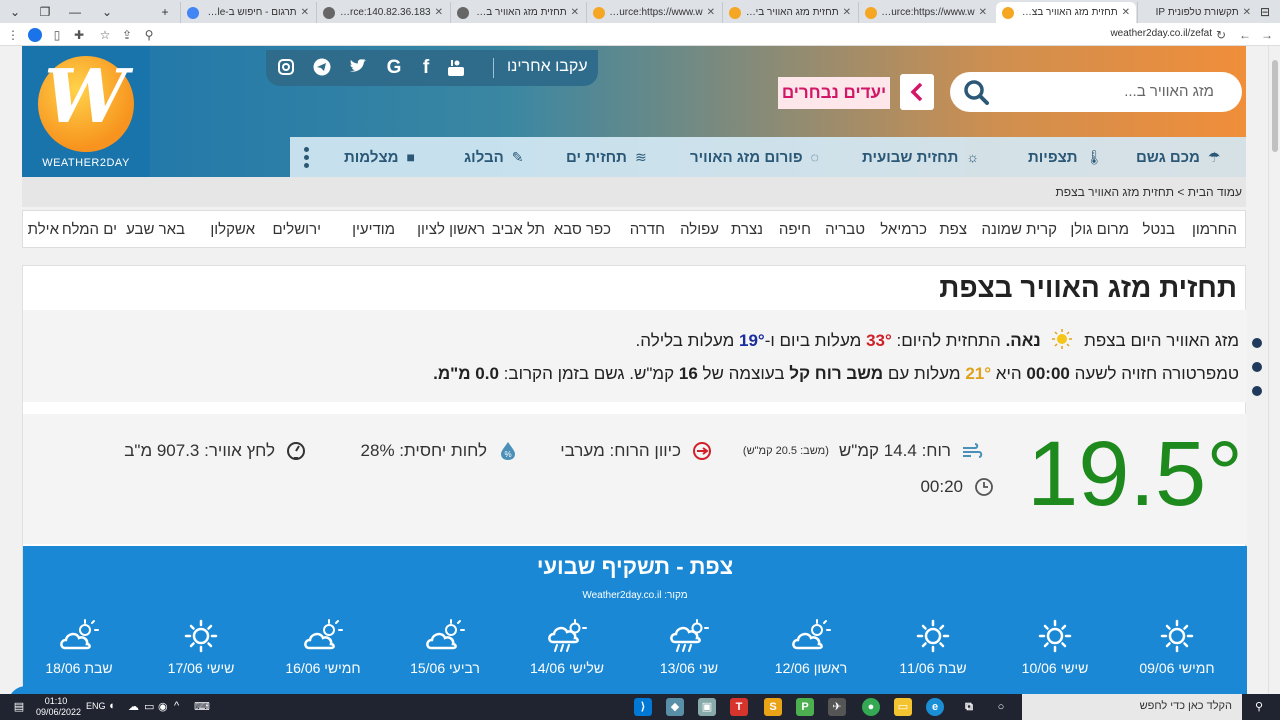  Describe the element at coordinates (567, 647) in the screenshot. I see `forecast-day: שלישי 14/06` at that location.